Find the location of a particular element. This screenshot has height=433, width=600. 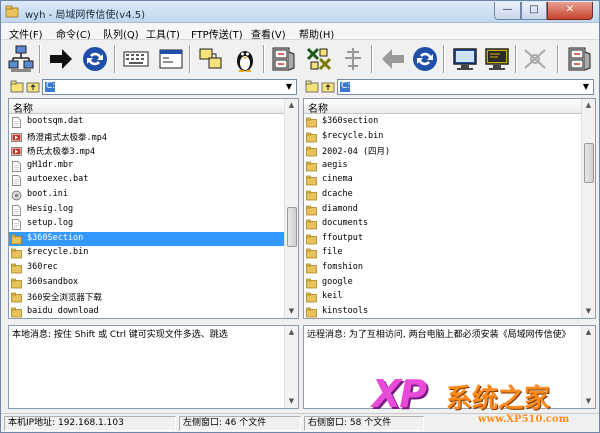

config-file-icon is located at coordinates (16, 195).